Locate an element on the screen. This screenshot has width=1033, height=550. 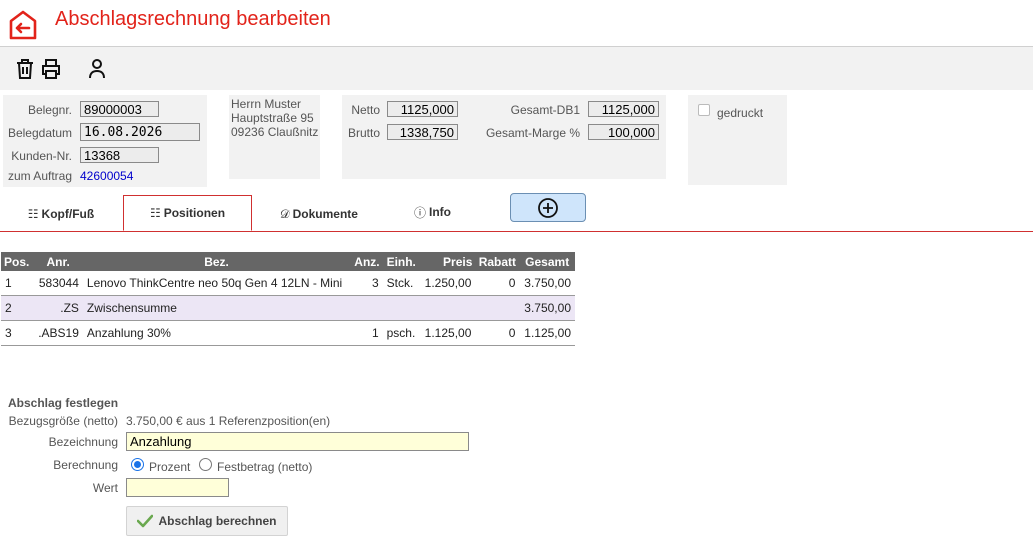
auftrag-label: zum Auftrag is located at coordinates (39, 176).